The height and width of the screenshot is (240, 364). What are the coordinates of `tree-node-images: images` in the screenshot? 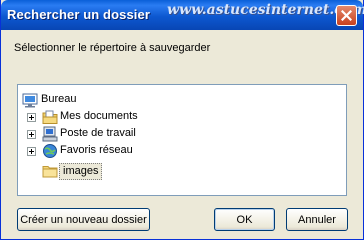 It's located at (81, 171).